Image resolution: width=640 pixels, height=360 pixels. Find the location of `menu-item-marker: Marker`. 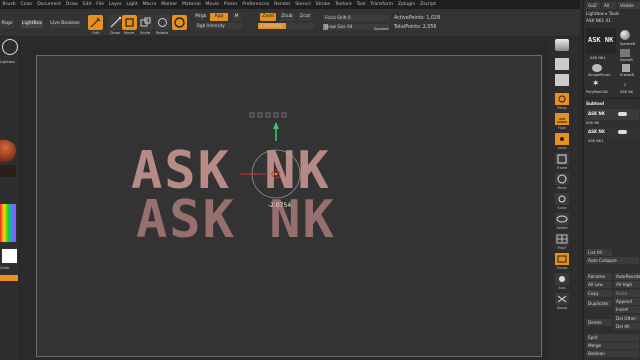

menu-item-marker: Marker is located at coordinates (169, 4).